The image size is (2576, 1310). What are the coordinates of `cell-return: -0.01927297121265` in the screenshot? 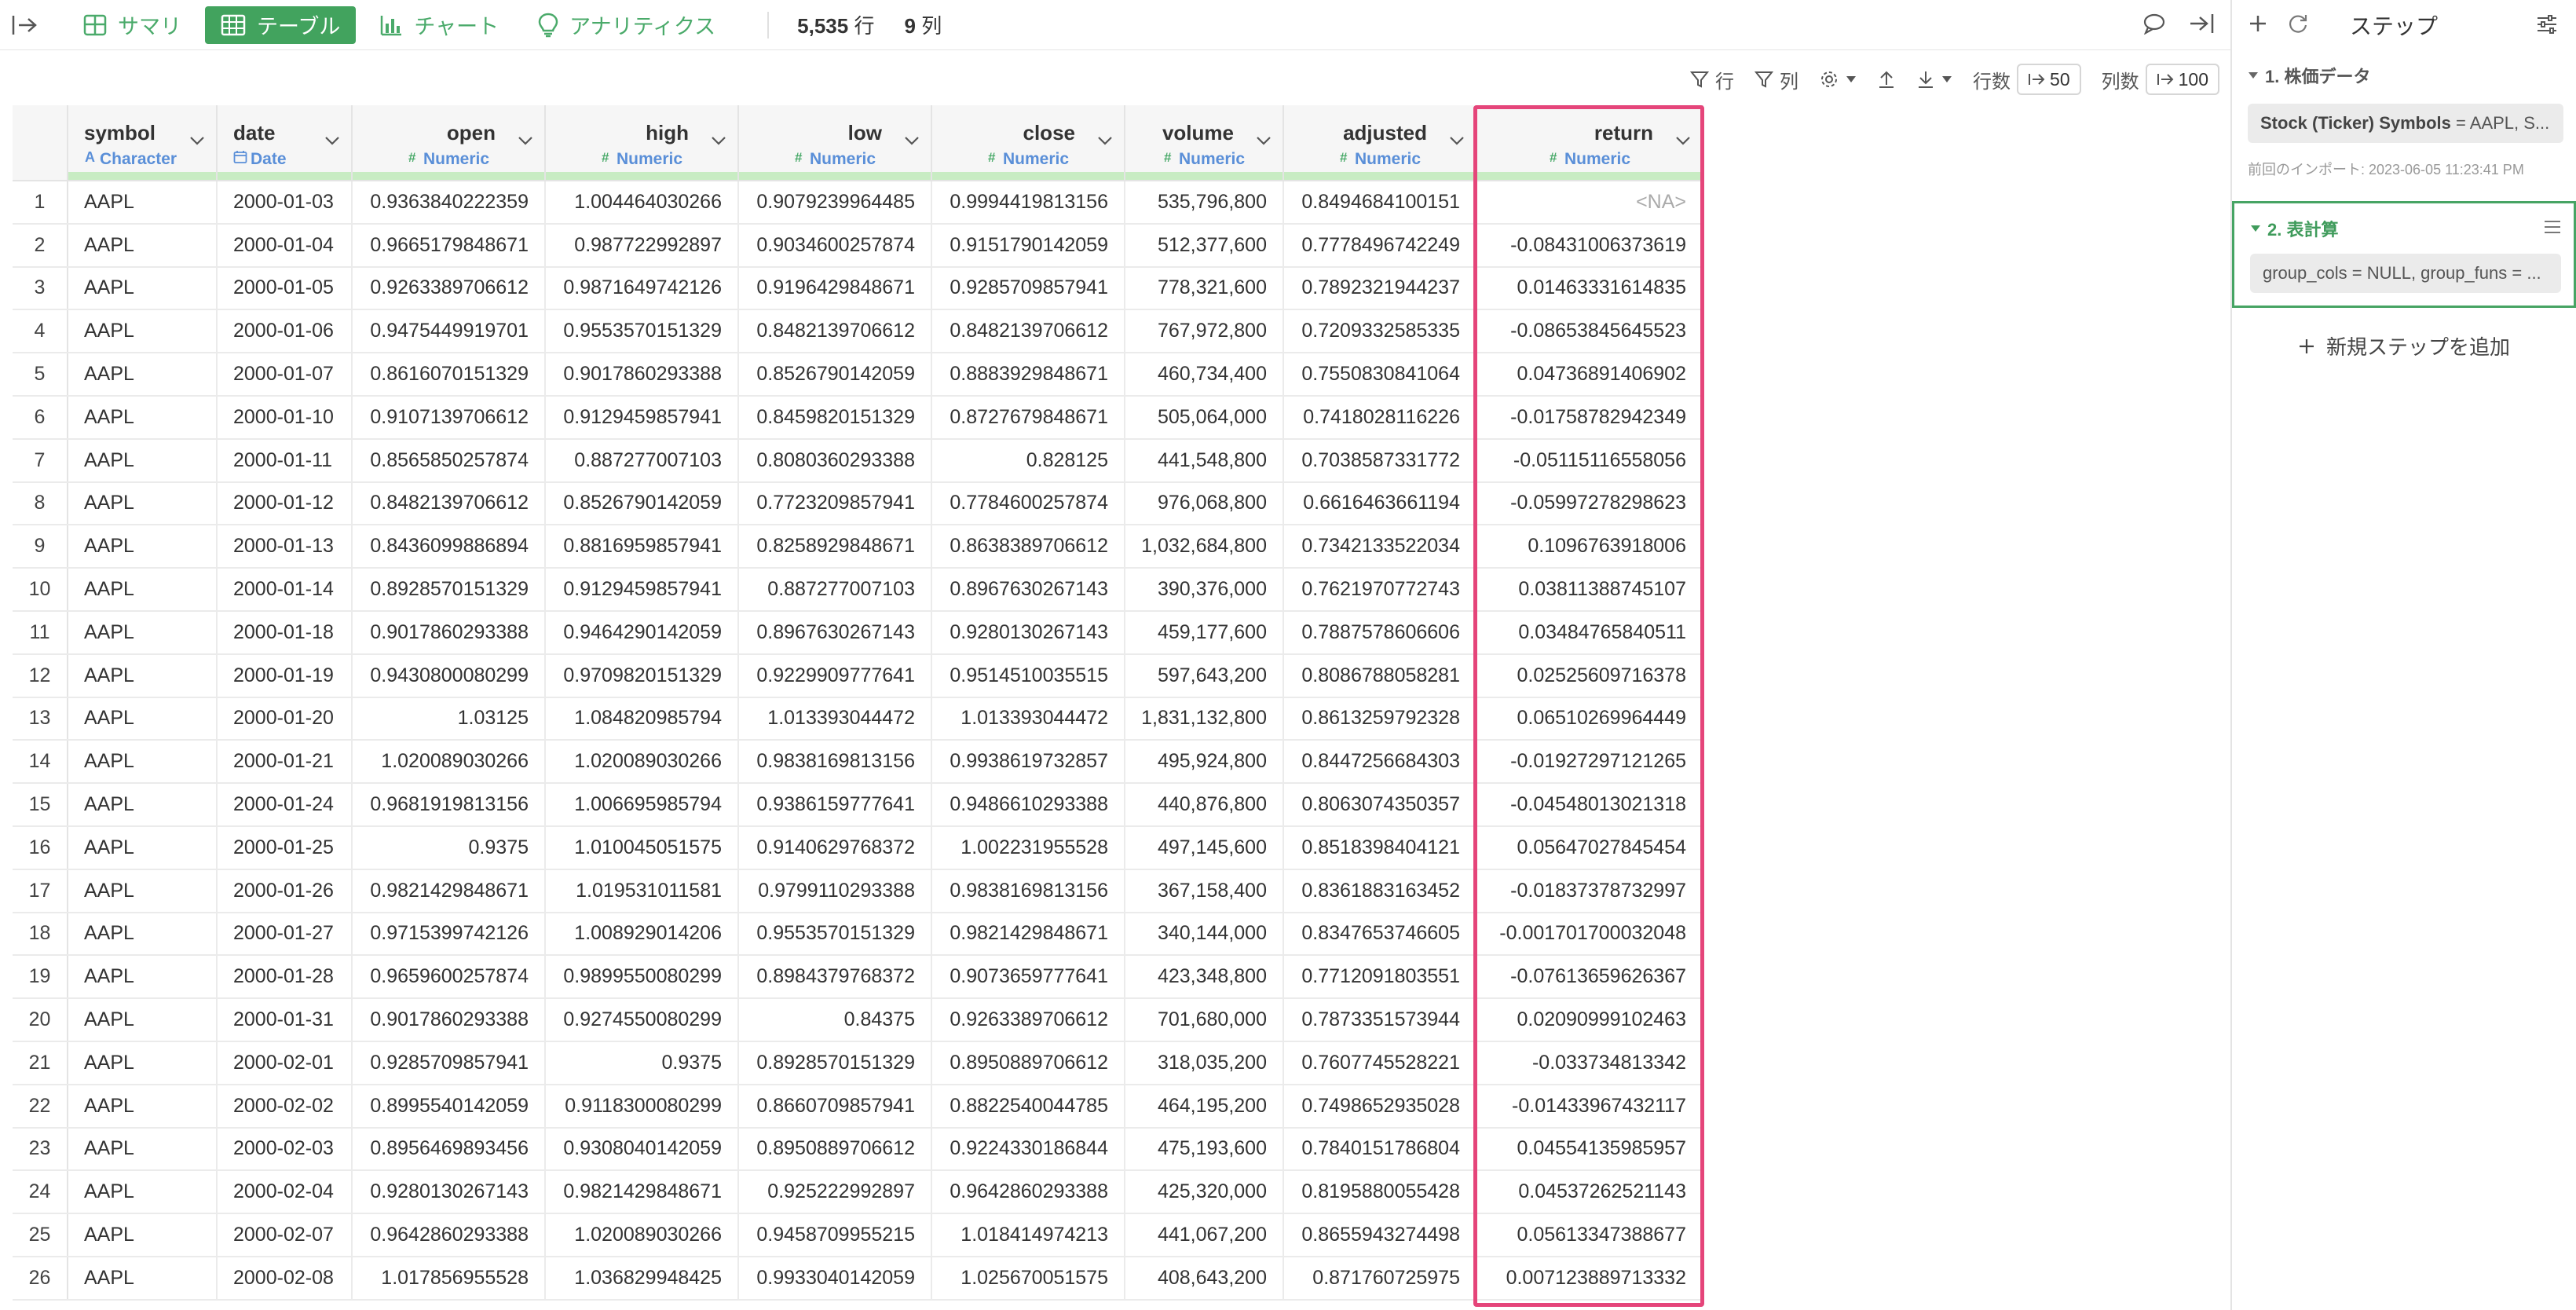 It's located at (1590, 762).